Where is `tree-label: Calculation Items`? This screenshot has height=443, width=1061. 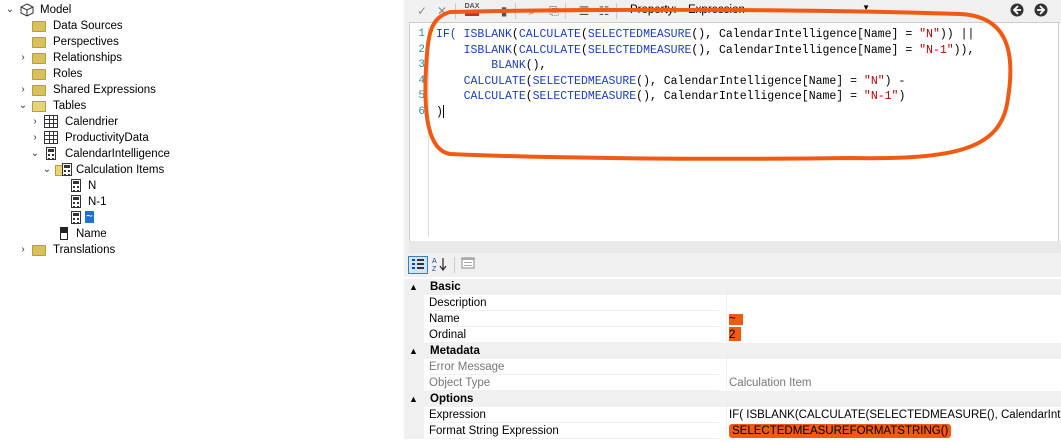 tree-label: Calculation Items is located at coordinates (120, 170).